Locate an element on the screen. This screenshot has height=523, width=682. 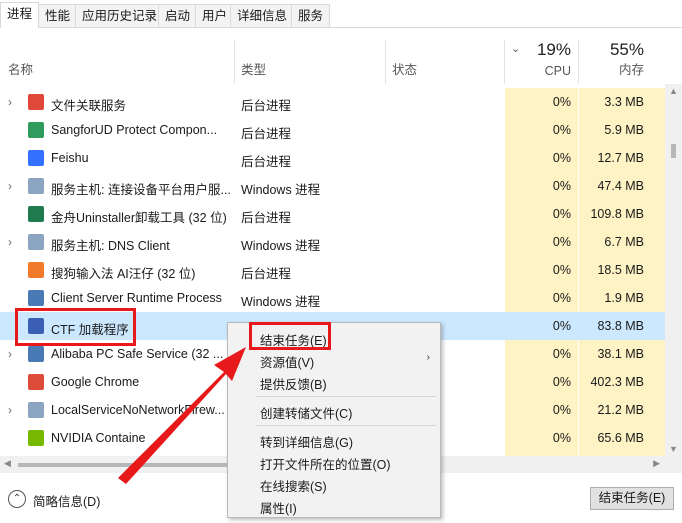
header-name: 名称 is located at coordinates (117, 56).